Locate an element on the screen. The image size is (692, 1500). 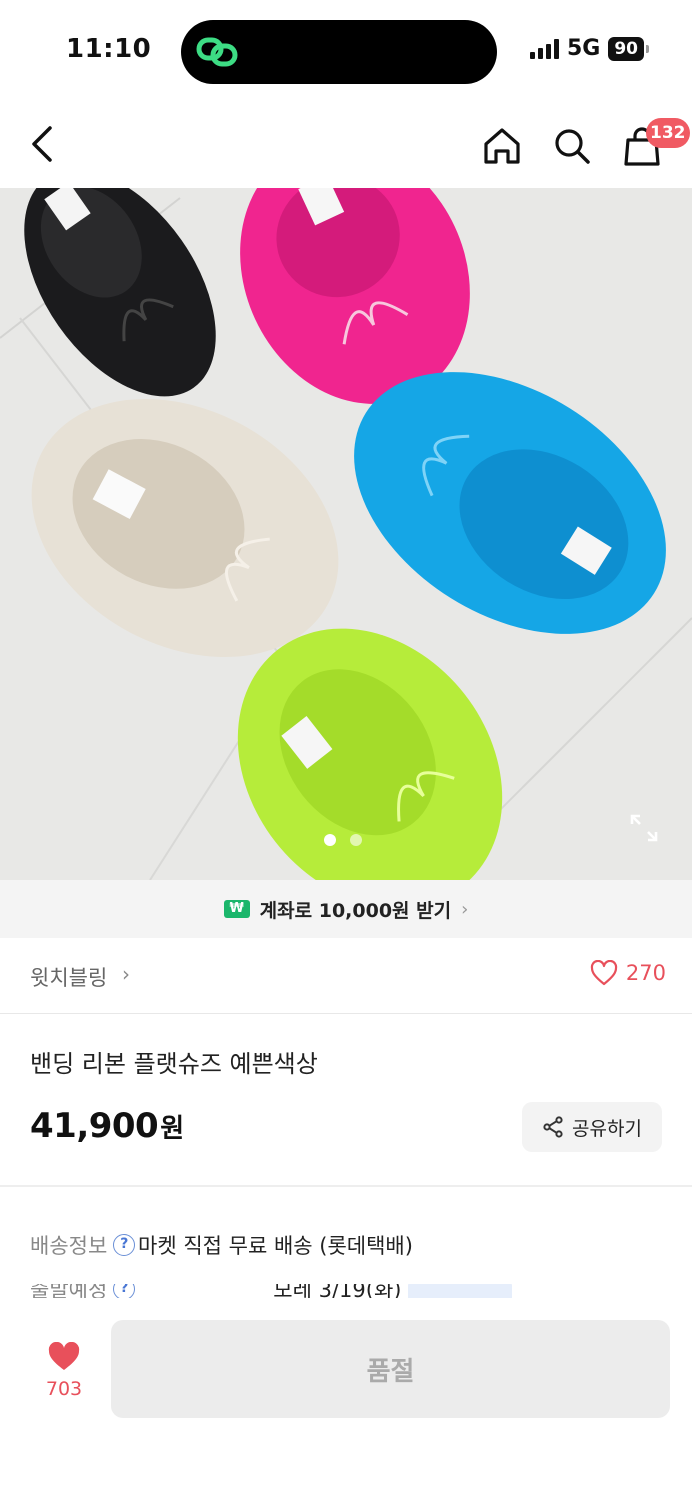
pagination-dot is located at coordinates (356, 840).